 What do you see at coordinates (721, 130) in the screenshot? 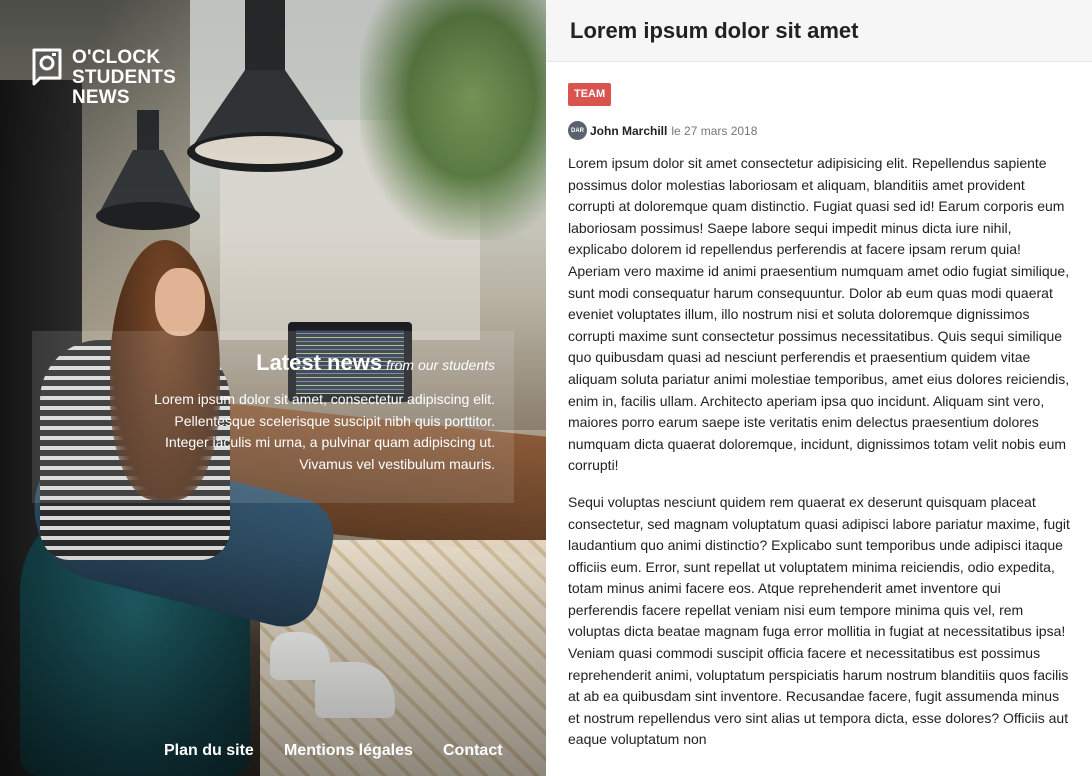
I see `article-date: 27 mars 2018` at bounding box center [721, 130].